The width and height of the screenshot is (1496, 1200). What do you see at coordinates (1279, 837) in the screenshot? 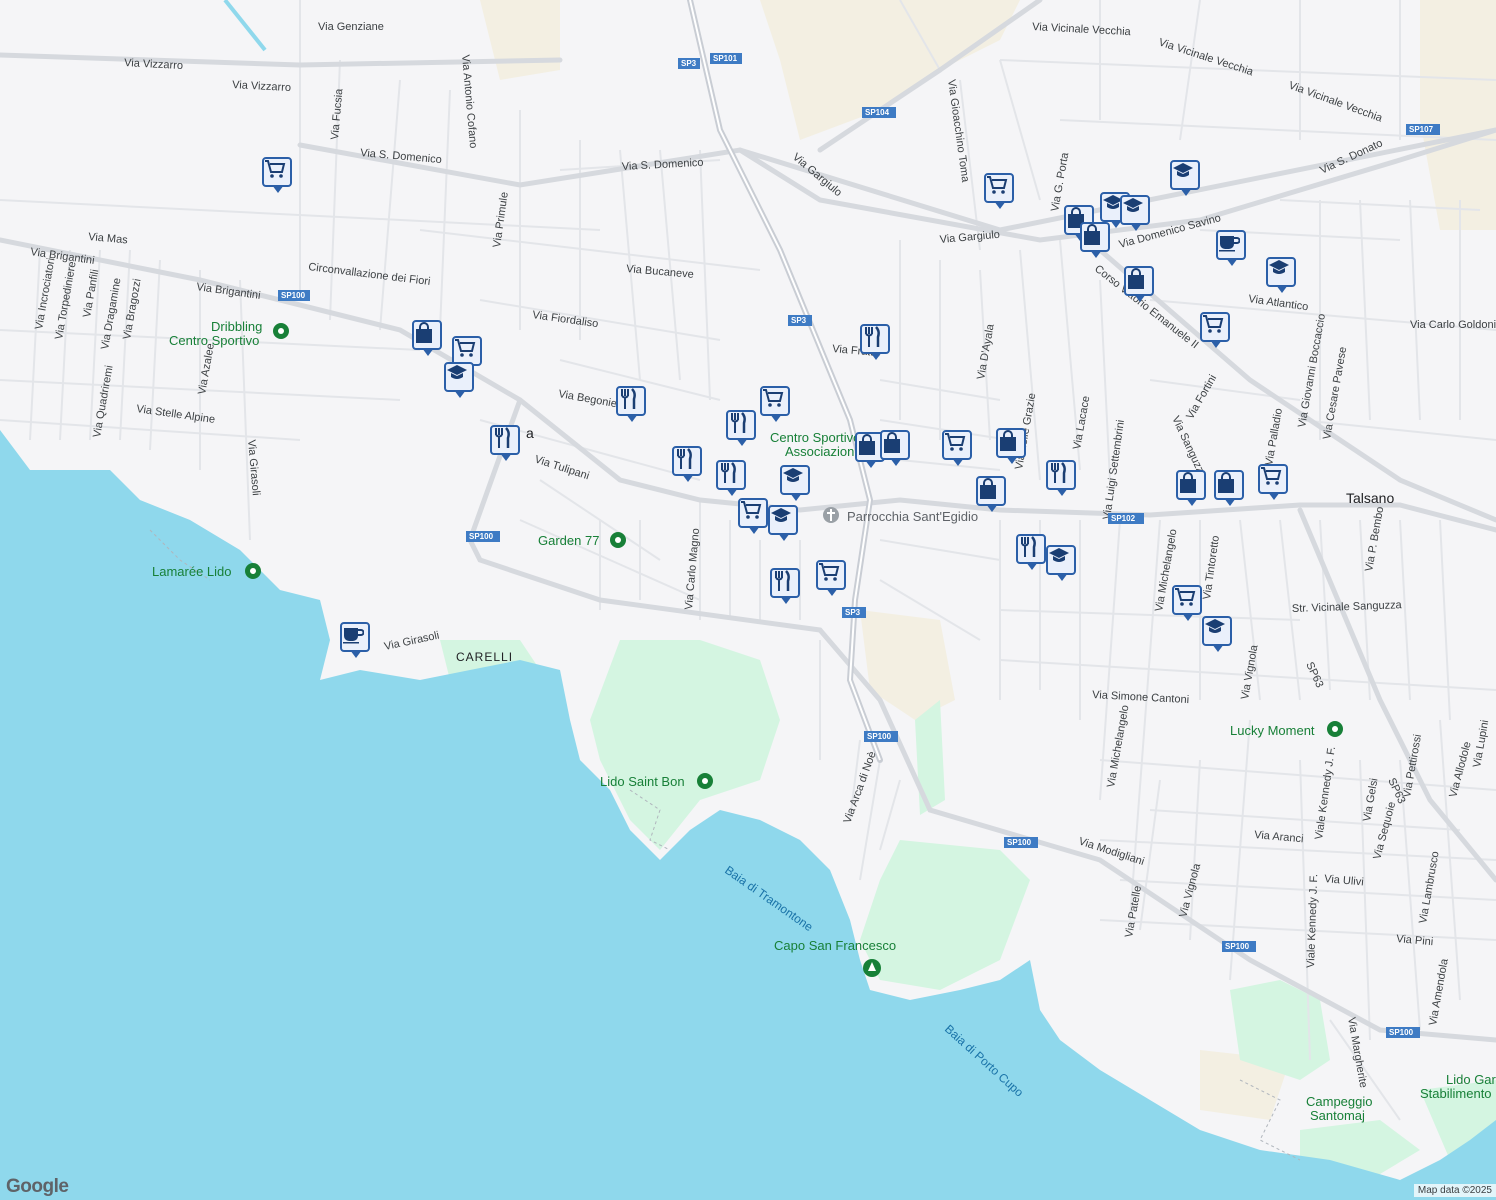
I see `street-label: Via Aranci` at bounding box center [1279, 837].